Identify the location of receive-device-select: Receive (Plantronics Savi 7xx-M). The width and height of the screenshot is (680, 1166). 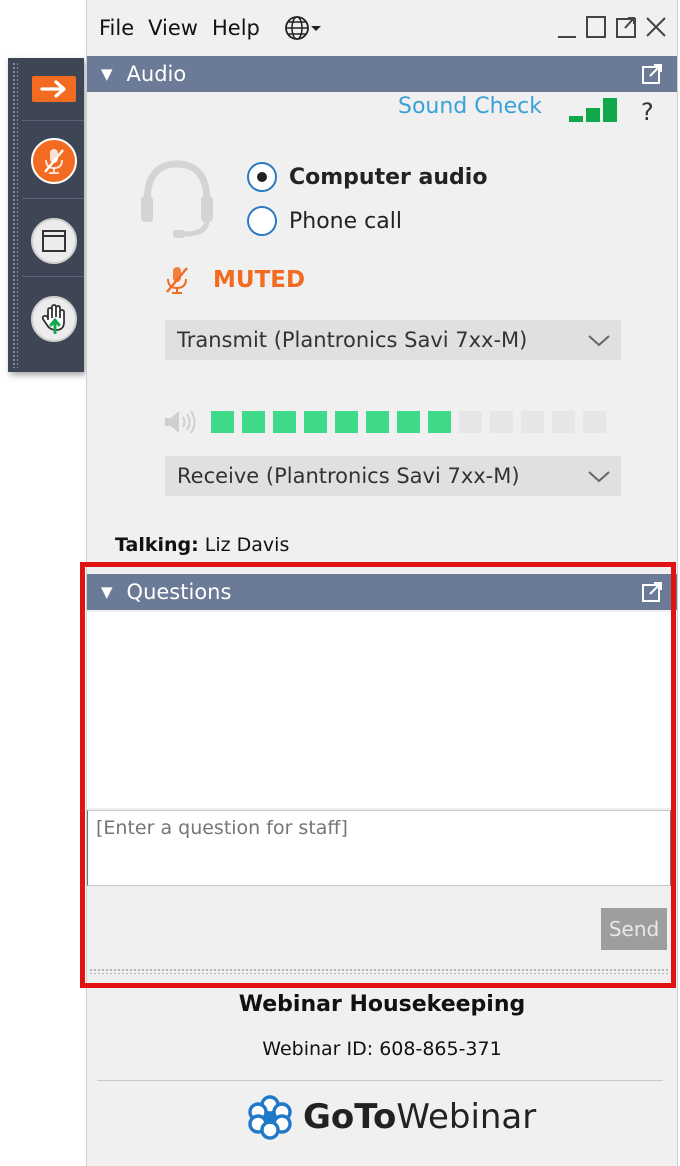
(393, 476).